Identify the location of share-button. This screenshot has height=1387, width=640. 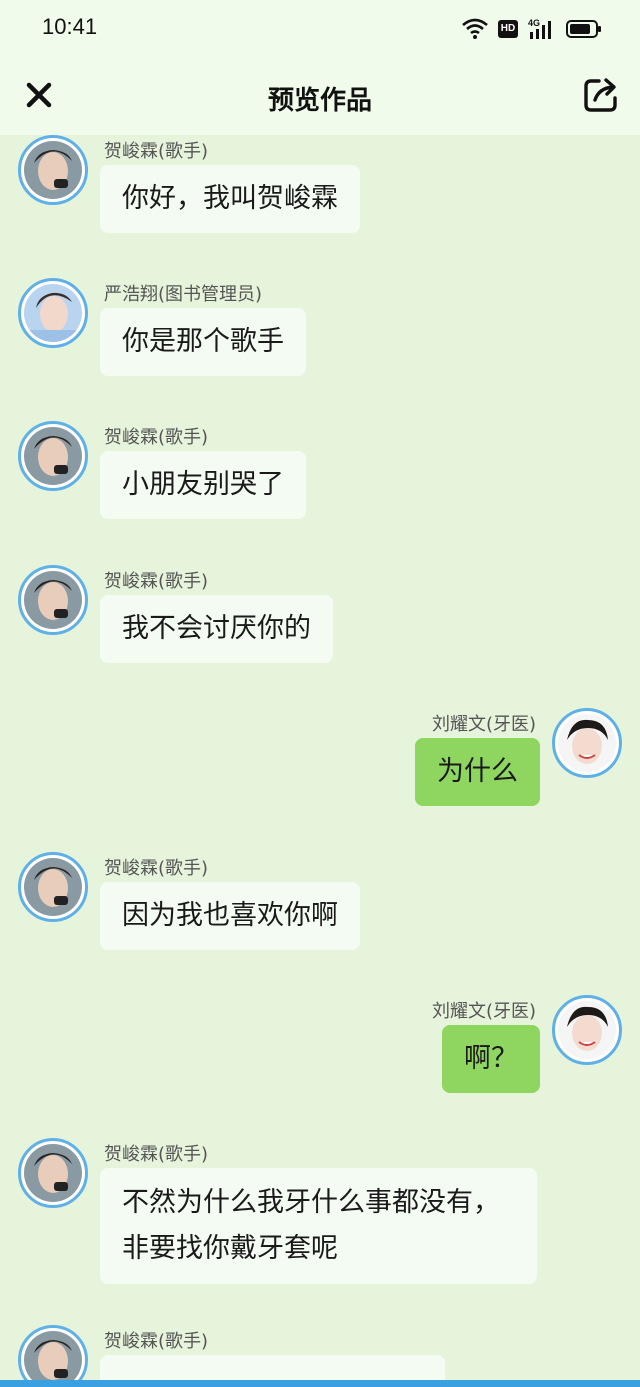
(601, 95).